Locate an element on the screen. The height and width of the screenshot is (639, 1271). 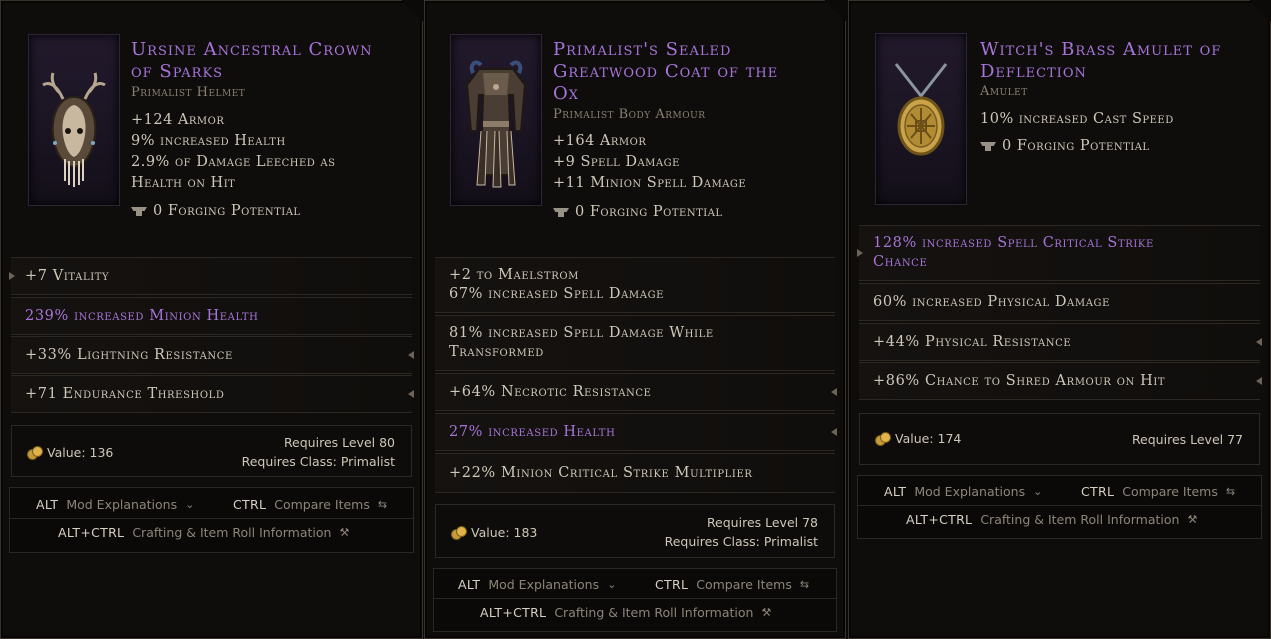
body-armour-icon is located at coordinates (496, 124).